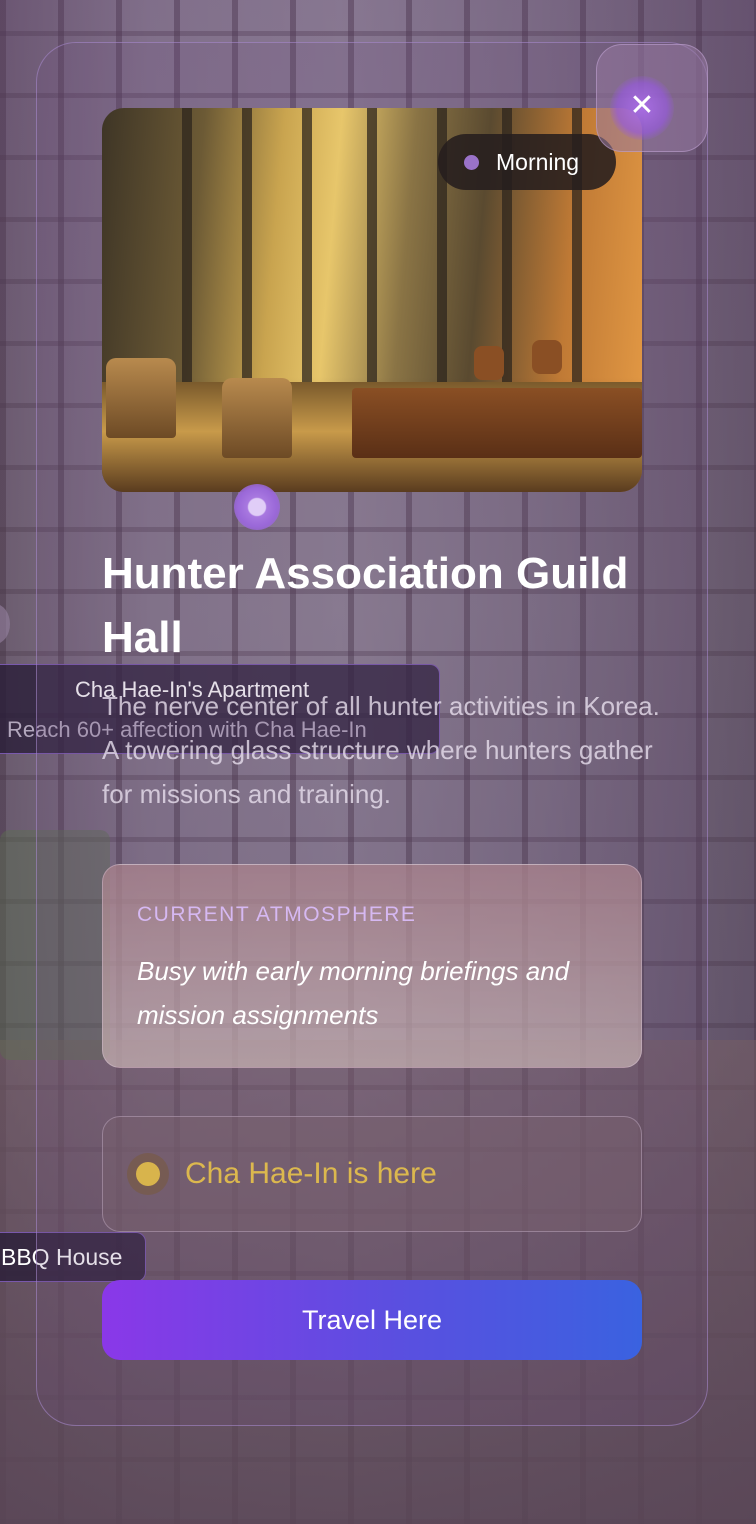  Describe the element at coordinates (277, 914) in the screenshot. I see `atmosphere-label: CURRENT ATMOSPHERE` at that location.